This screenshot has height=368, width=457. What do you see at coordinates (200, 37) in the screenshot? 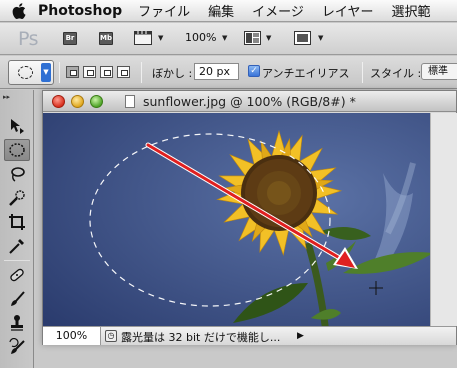
I see `zoom-level: 100%` at bounding box center [200, 37].